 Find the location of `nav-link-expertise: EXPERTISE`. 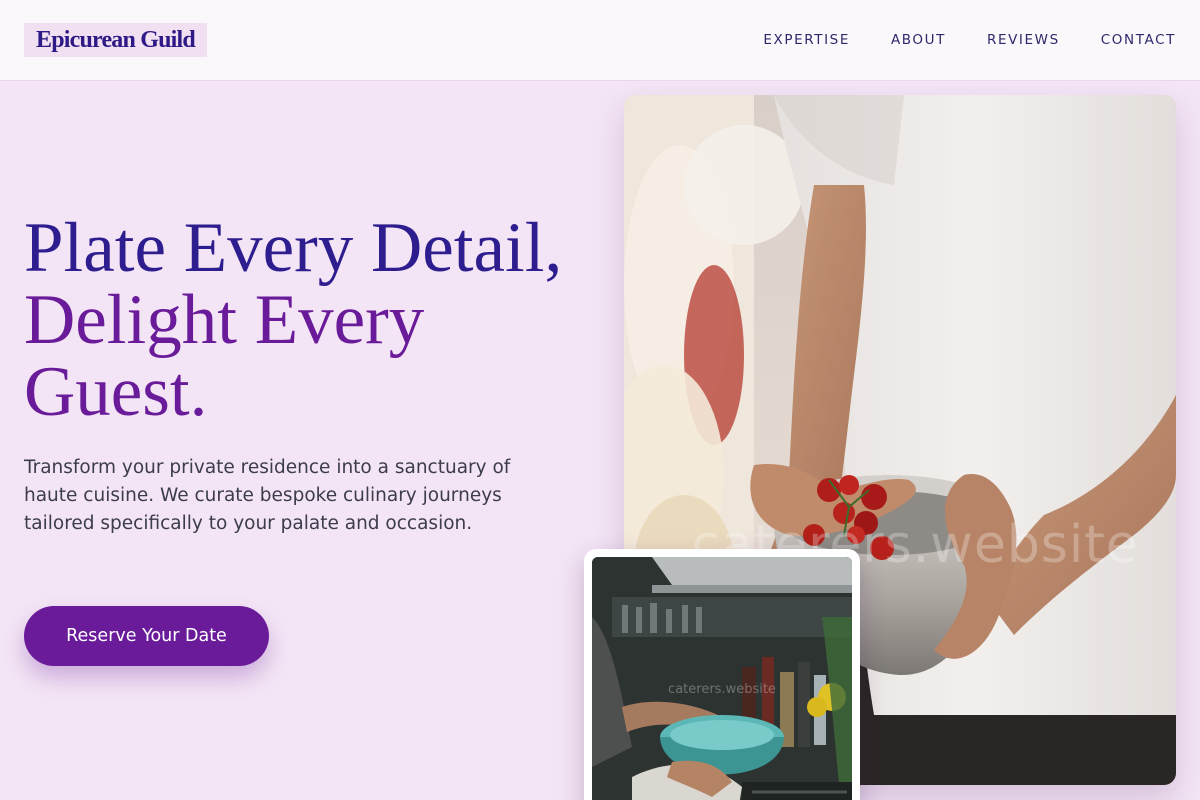

nav-link-expertise: EXPERTISE is located at coordinates (806, 40).